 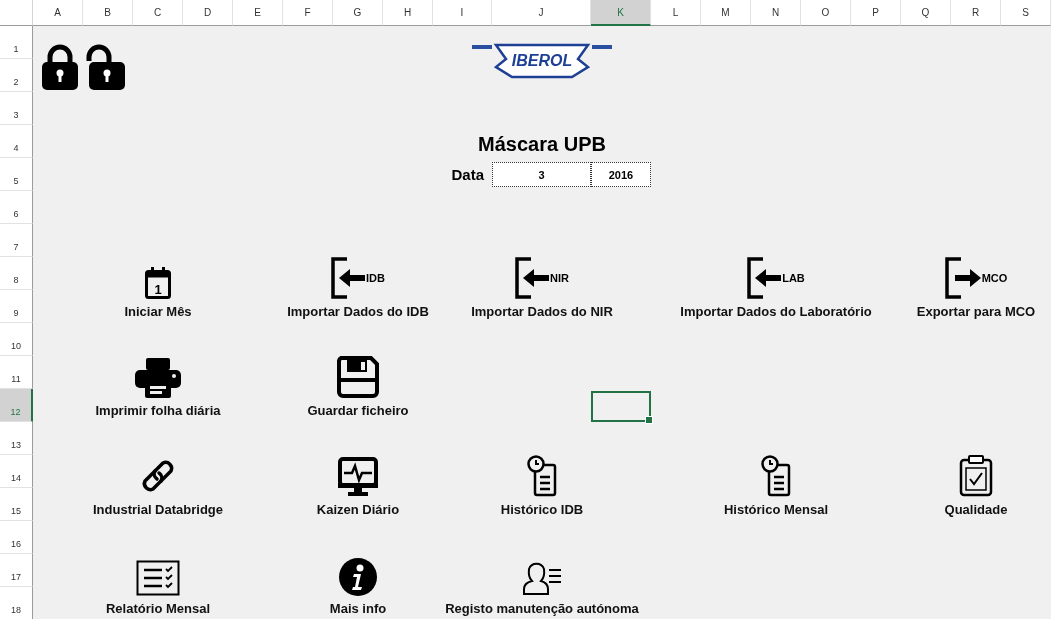 I want to click on row-header: 16, so click(x=16, y=537).